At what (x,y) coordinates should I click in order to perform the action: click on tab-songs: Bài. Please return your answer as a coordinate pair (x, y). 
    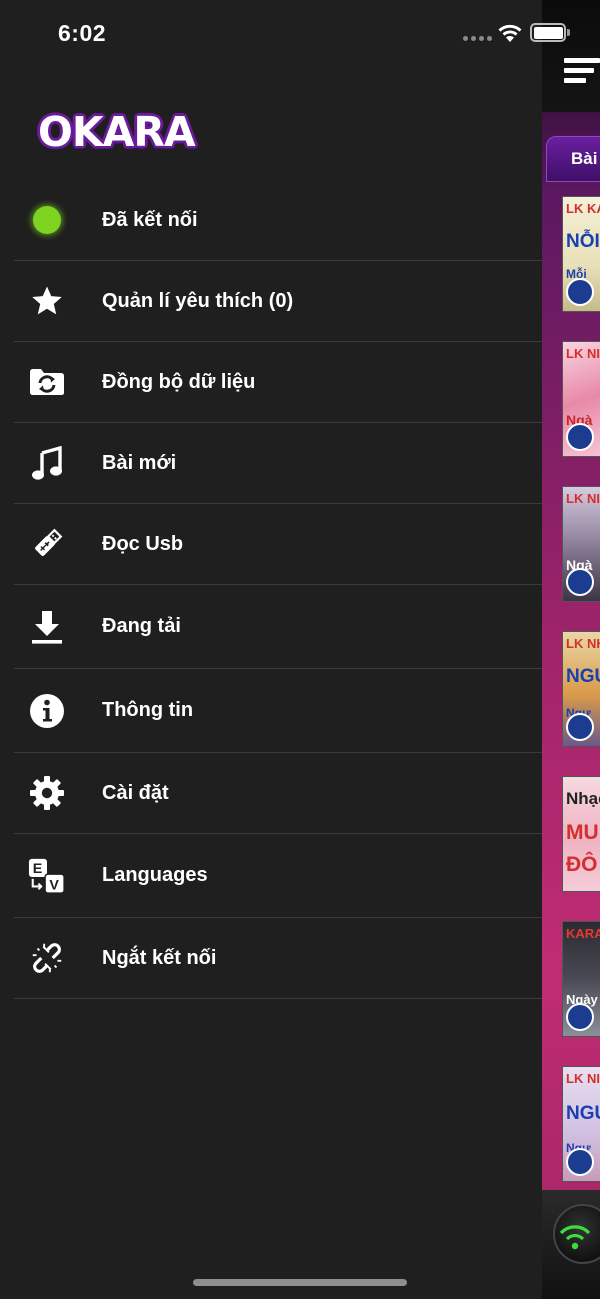
    Looking at the image, I should click on (573, 159).